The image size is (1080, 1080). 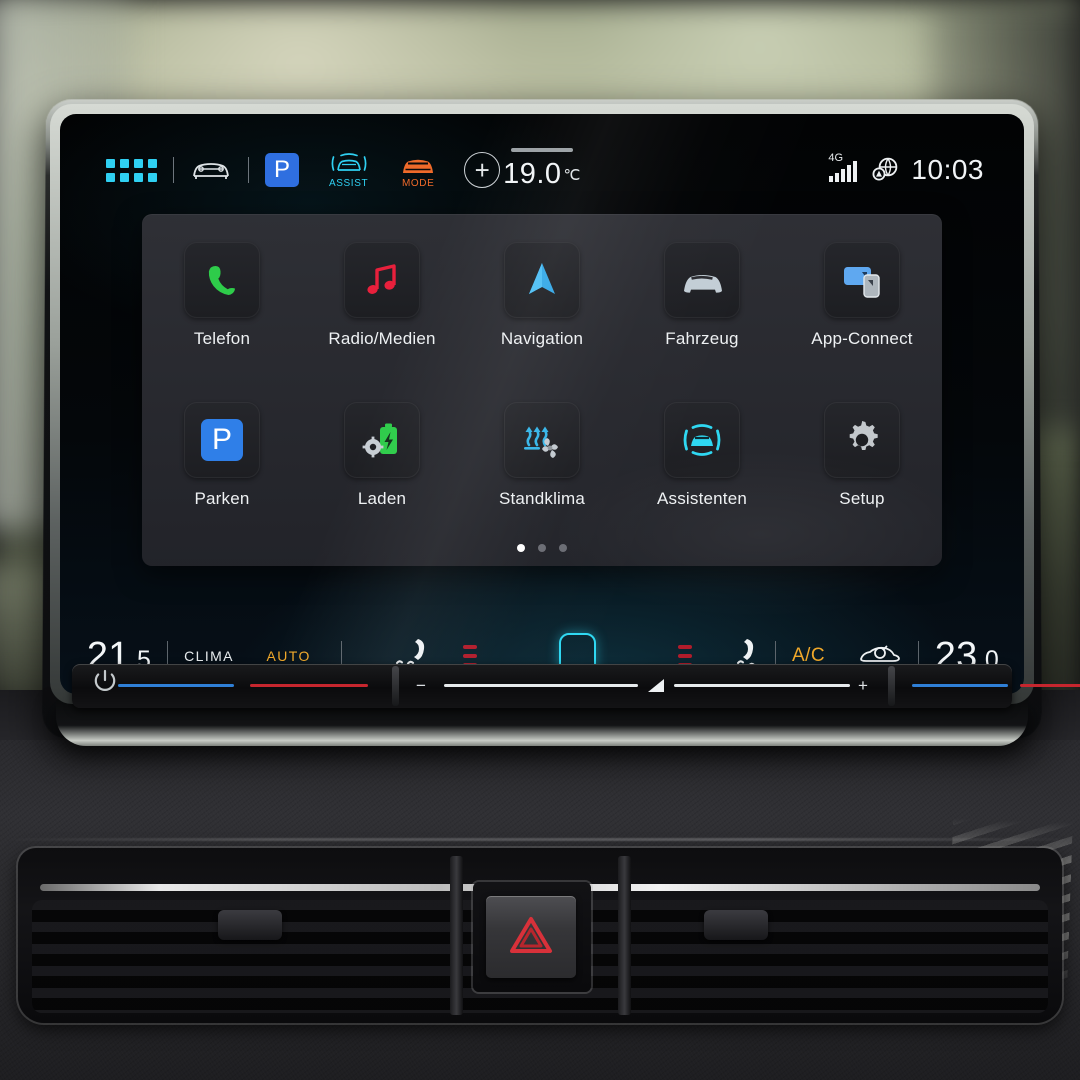 I want to click on air-vent-divider-left, so click(x=456, y=935).